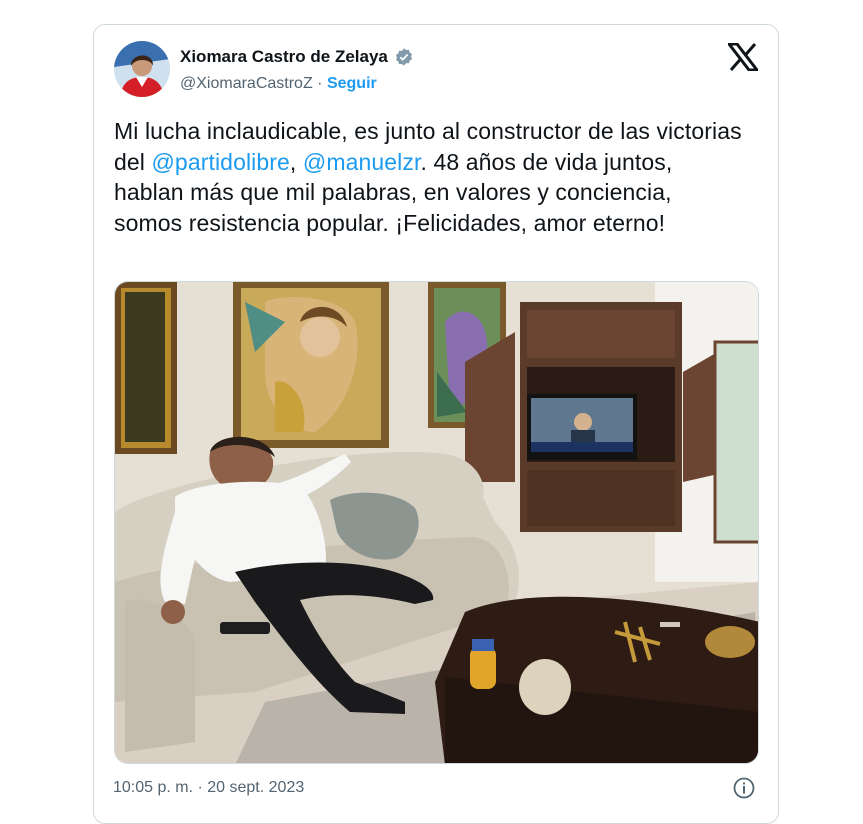  I want to click on mention-partidolibre: @partidolibre, so click(220, 162).